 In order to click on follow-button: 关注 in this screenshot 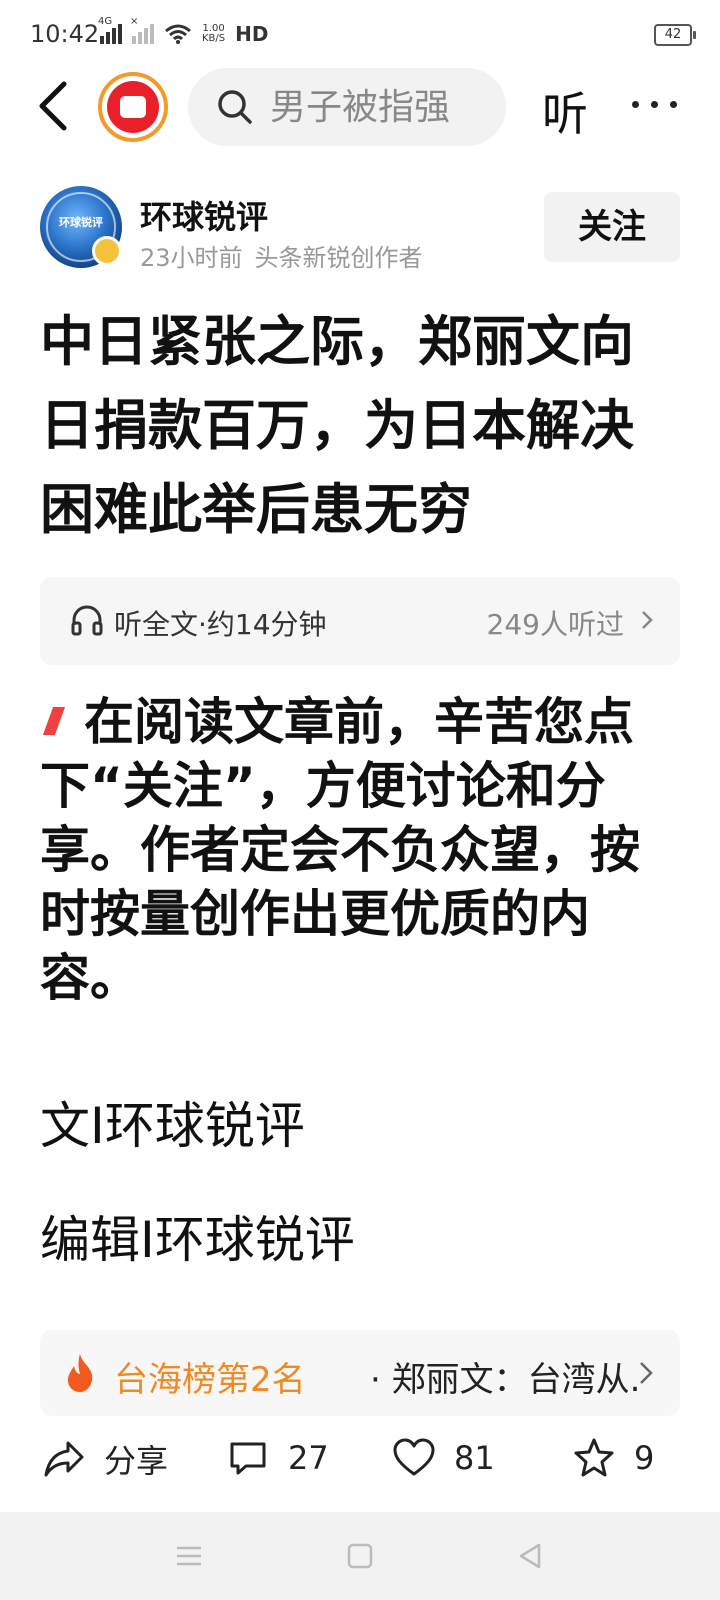, I will do `click(612, 227)`.